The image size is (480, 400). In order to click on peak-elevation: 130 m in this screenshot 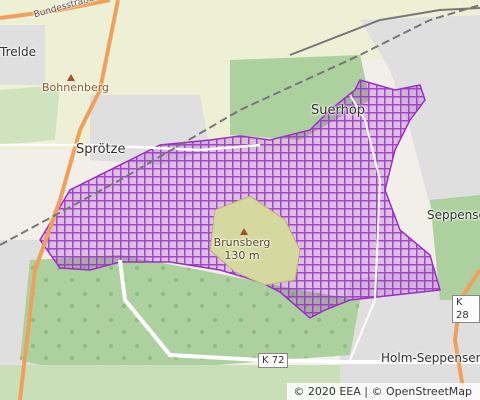, I will do `click(242, 255)`.